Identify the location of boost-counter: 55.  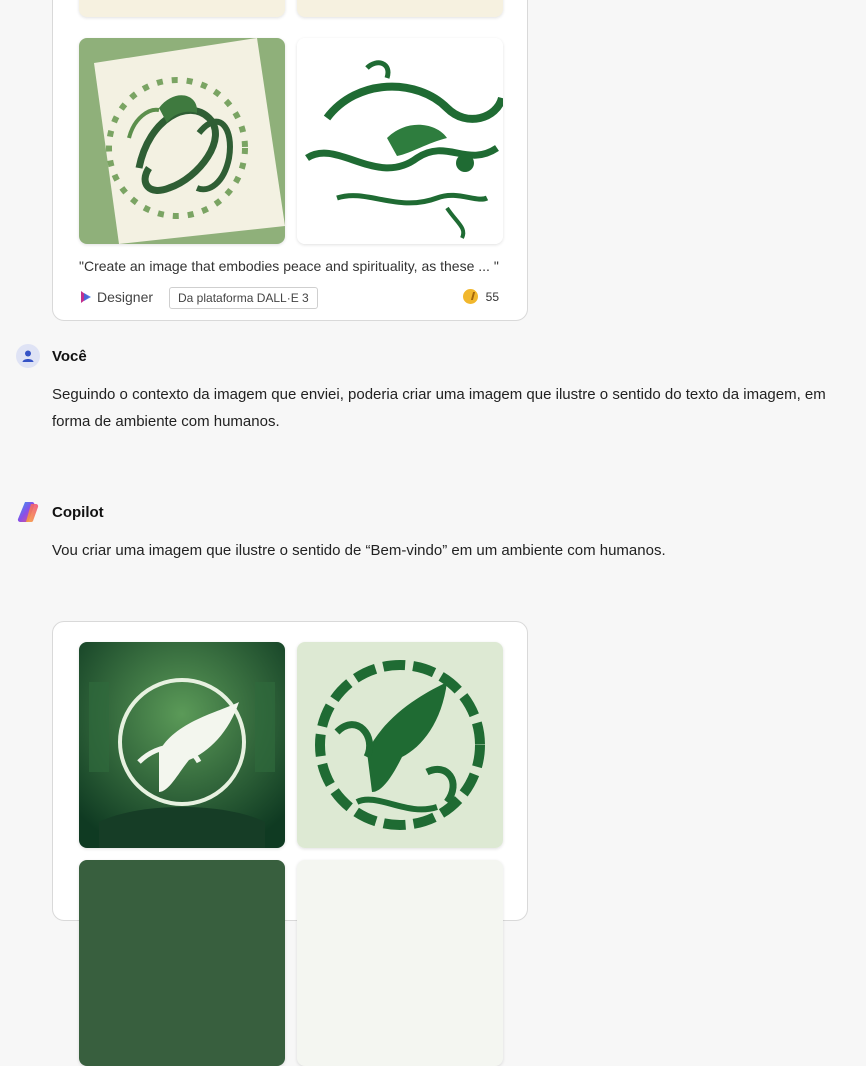
(480, 296).